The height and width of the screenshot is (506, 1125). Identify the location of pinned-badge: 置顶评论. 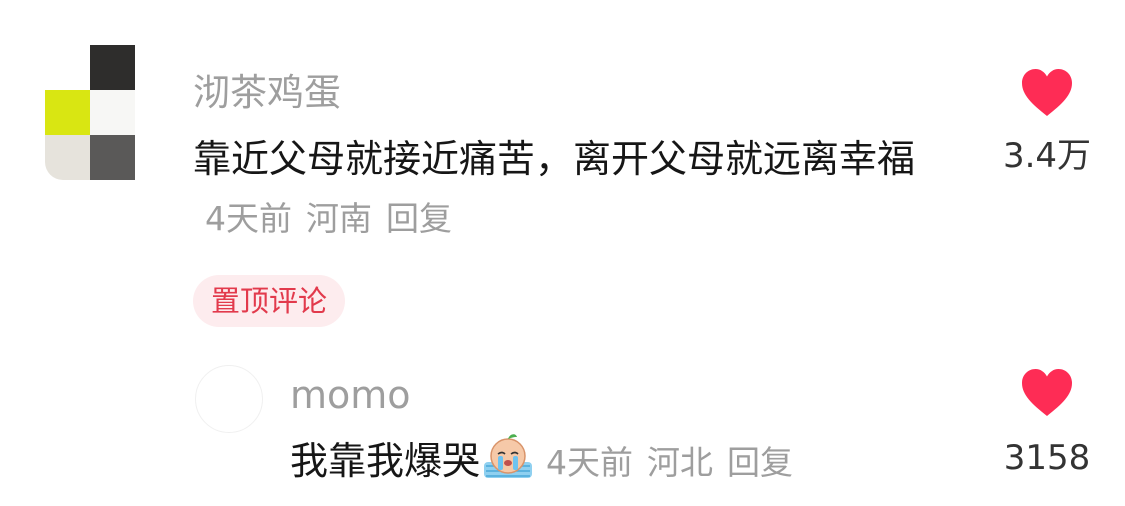
(269, 301).